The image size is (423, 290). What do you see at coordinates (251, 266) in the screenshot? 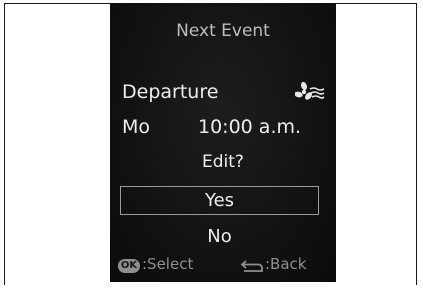
I see `back-arrow-icon` at bounding box center [251, 266].